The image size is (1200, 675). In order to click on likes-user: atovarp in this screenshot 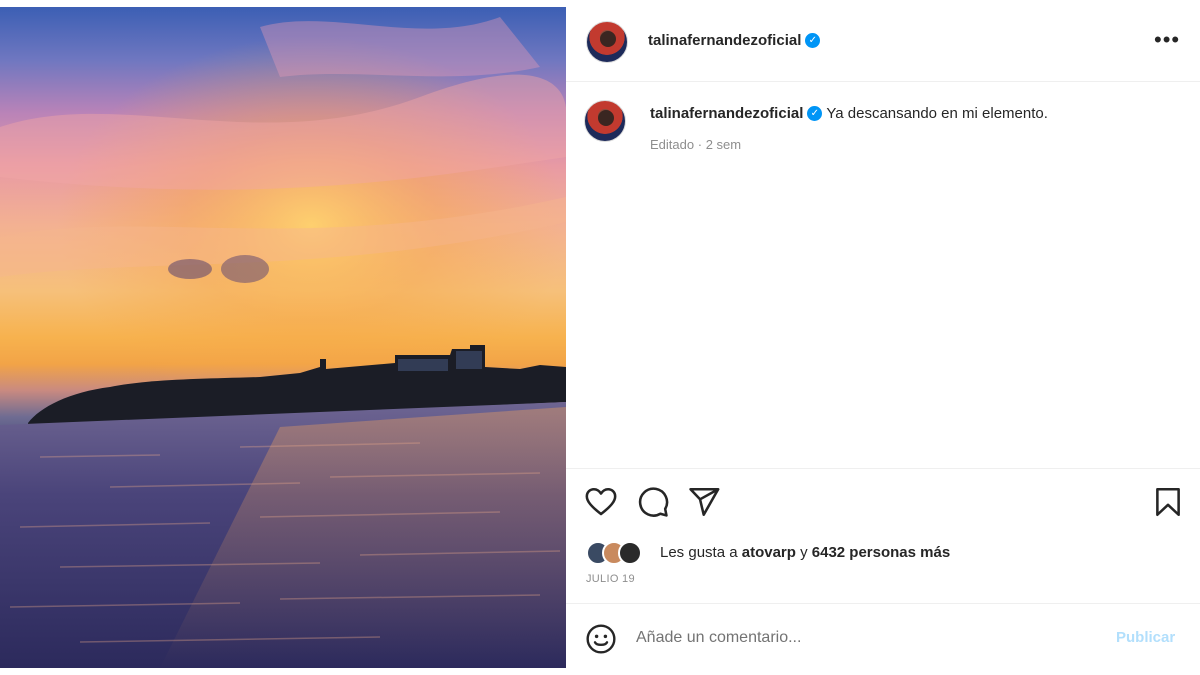, I will do `click(769, 552)`.